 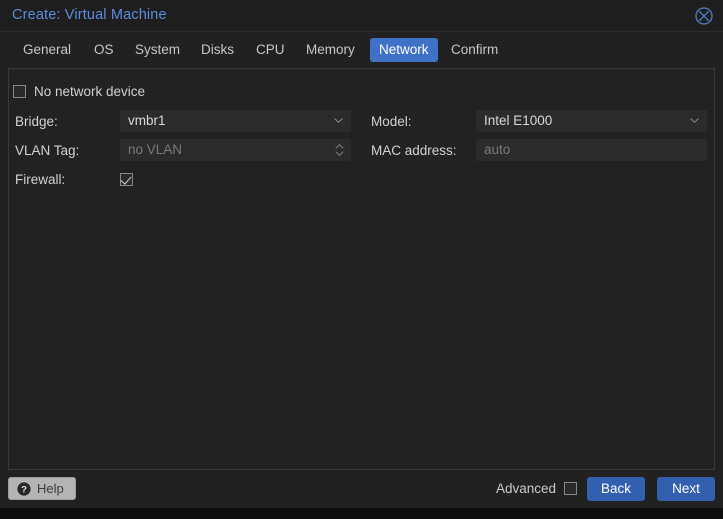 What do you see at coordinates (497, 149) in the screenshot?
I see `mac-address-placeholder: auto` at bounding box center [497, 149].